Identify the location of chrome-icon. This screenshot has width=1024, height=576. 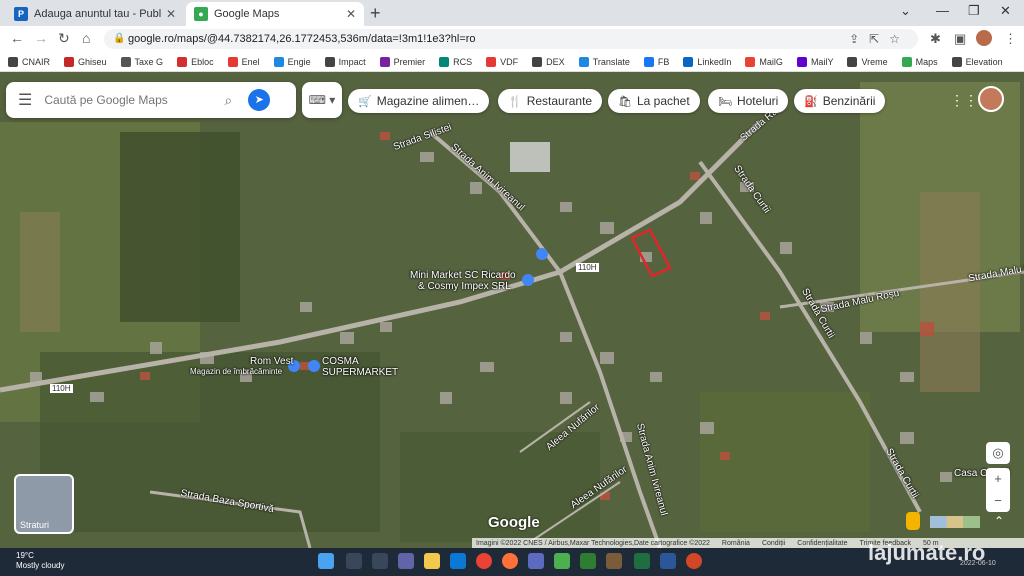
(484, 561).